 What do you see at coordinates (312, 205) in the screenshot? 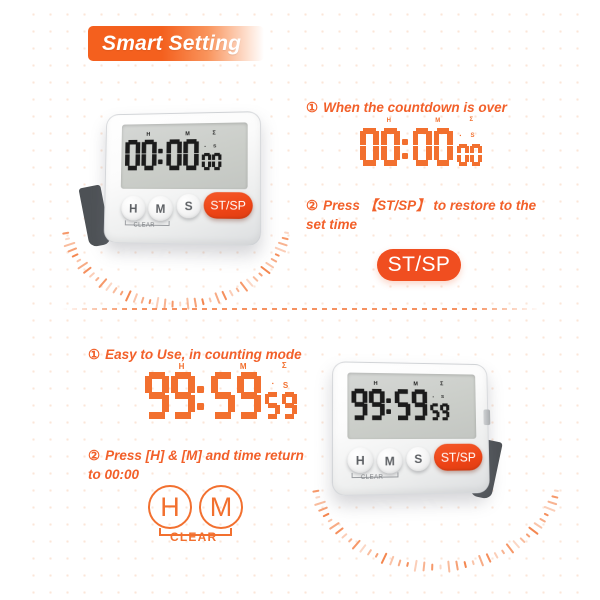
I see `step-2-top-number: ②` at bounding box center [312, 205].